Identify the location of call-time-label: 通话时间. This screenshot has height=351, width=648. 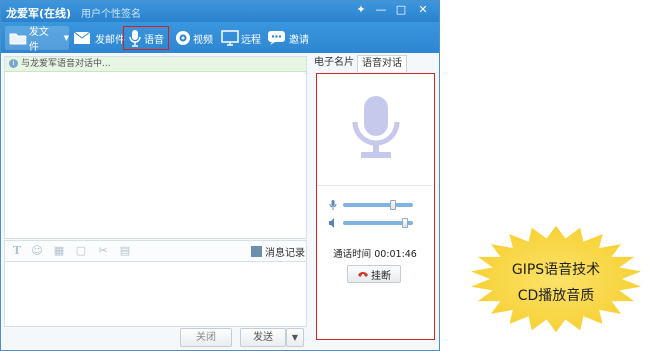
(352, 254).